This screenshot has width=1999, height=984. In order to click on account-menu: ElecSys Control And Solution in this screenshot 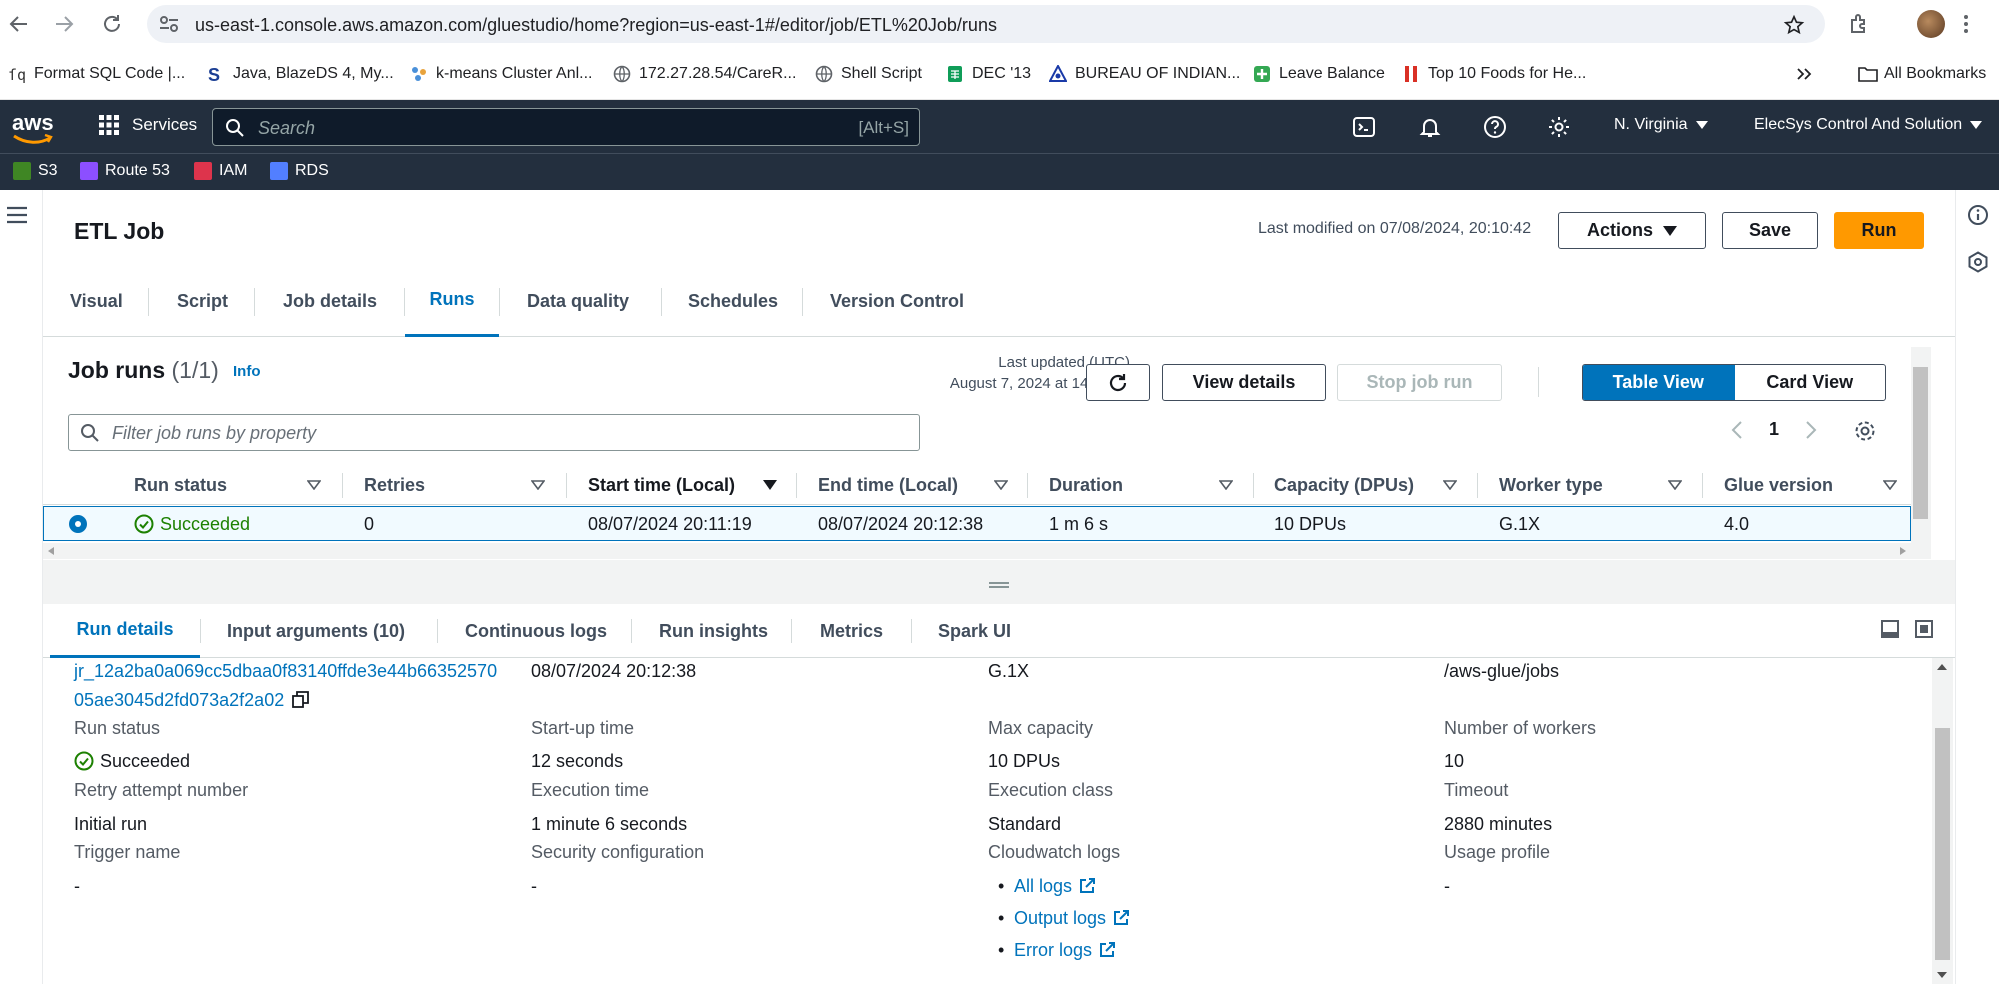, I will do `click(1868, 125)`.